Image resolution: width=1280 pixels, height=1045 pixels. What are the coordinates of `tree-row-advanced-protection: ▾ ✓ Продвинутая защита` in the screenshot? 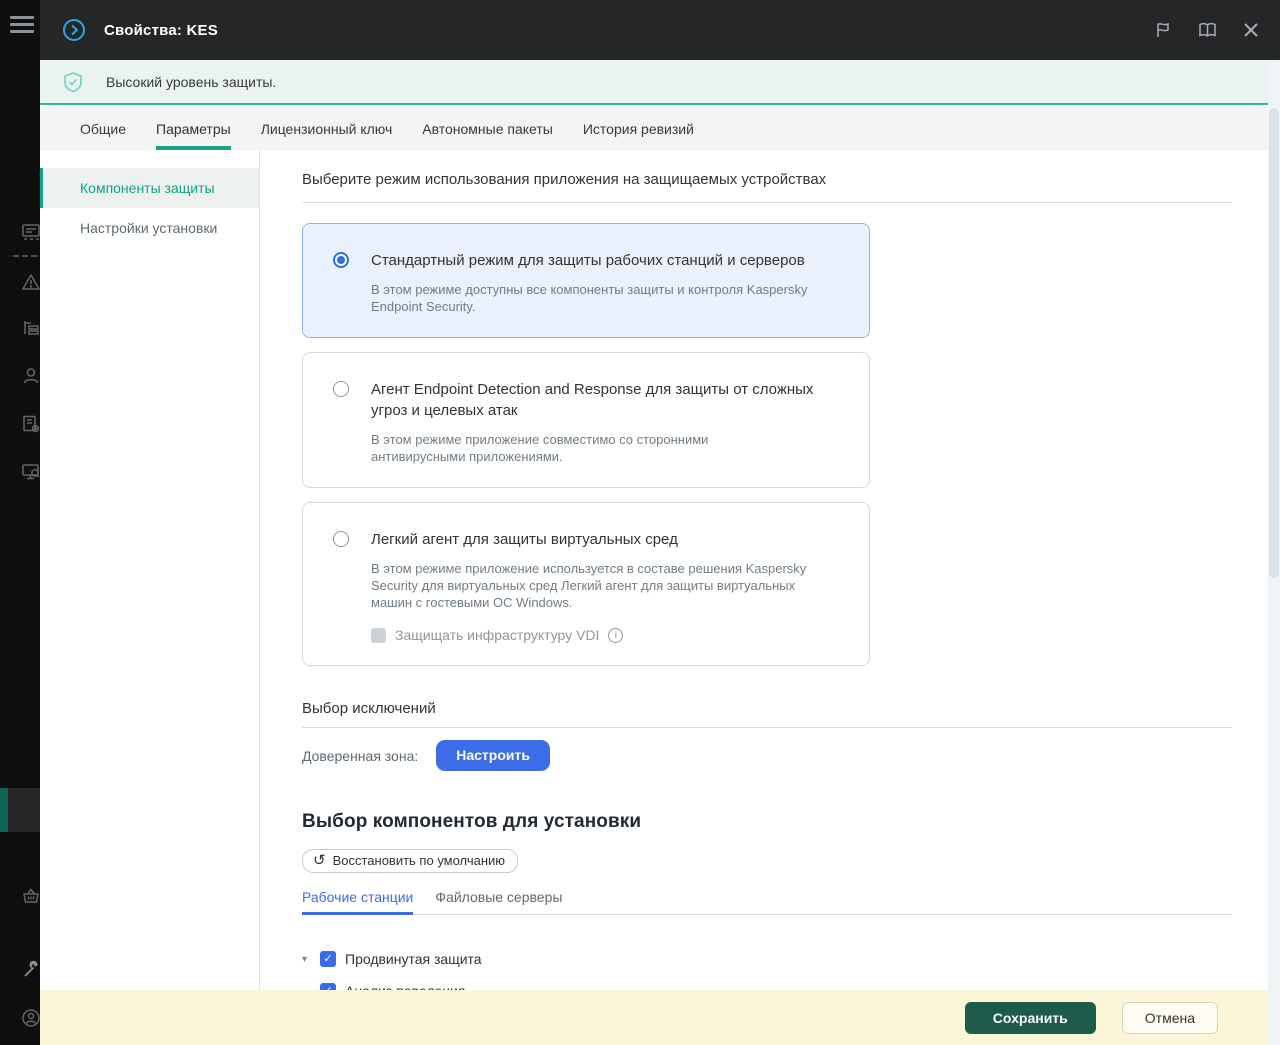 It's located at (767, 959).